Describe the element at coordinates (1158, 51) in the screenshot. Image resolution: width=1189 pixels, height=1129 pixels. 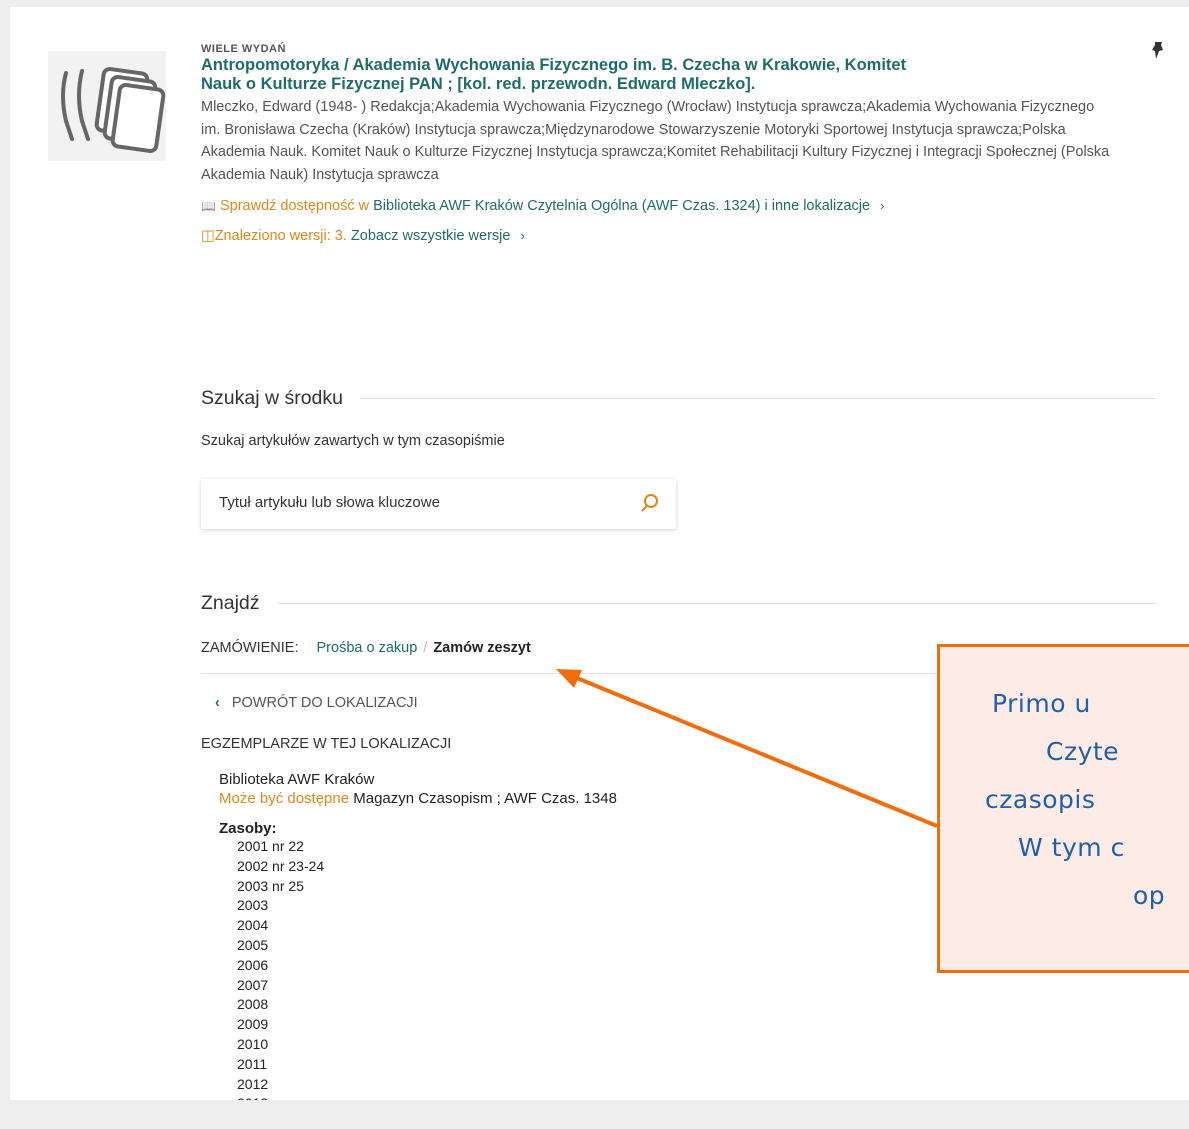
I see `pin-icon` at that location.